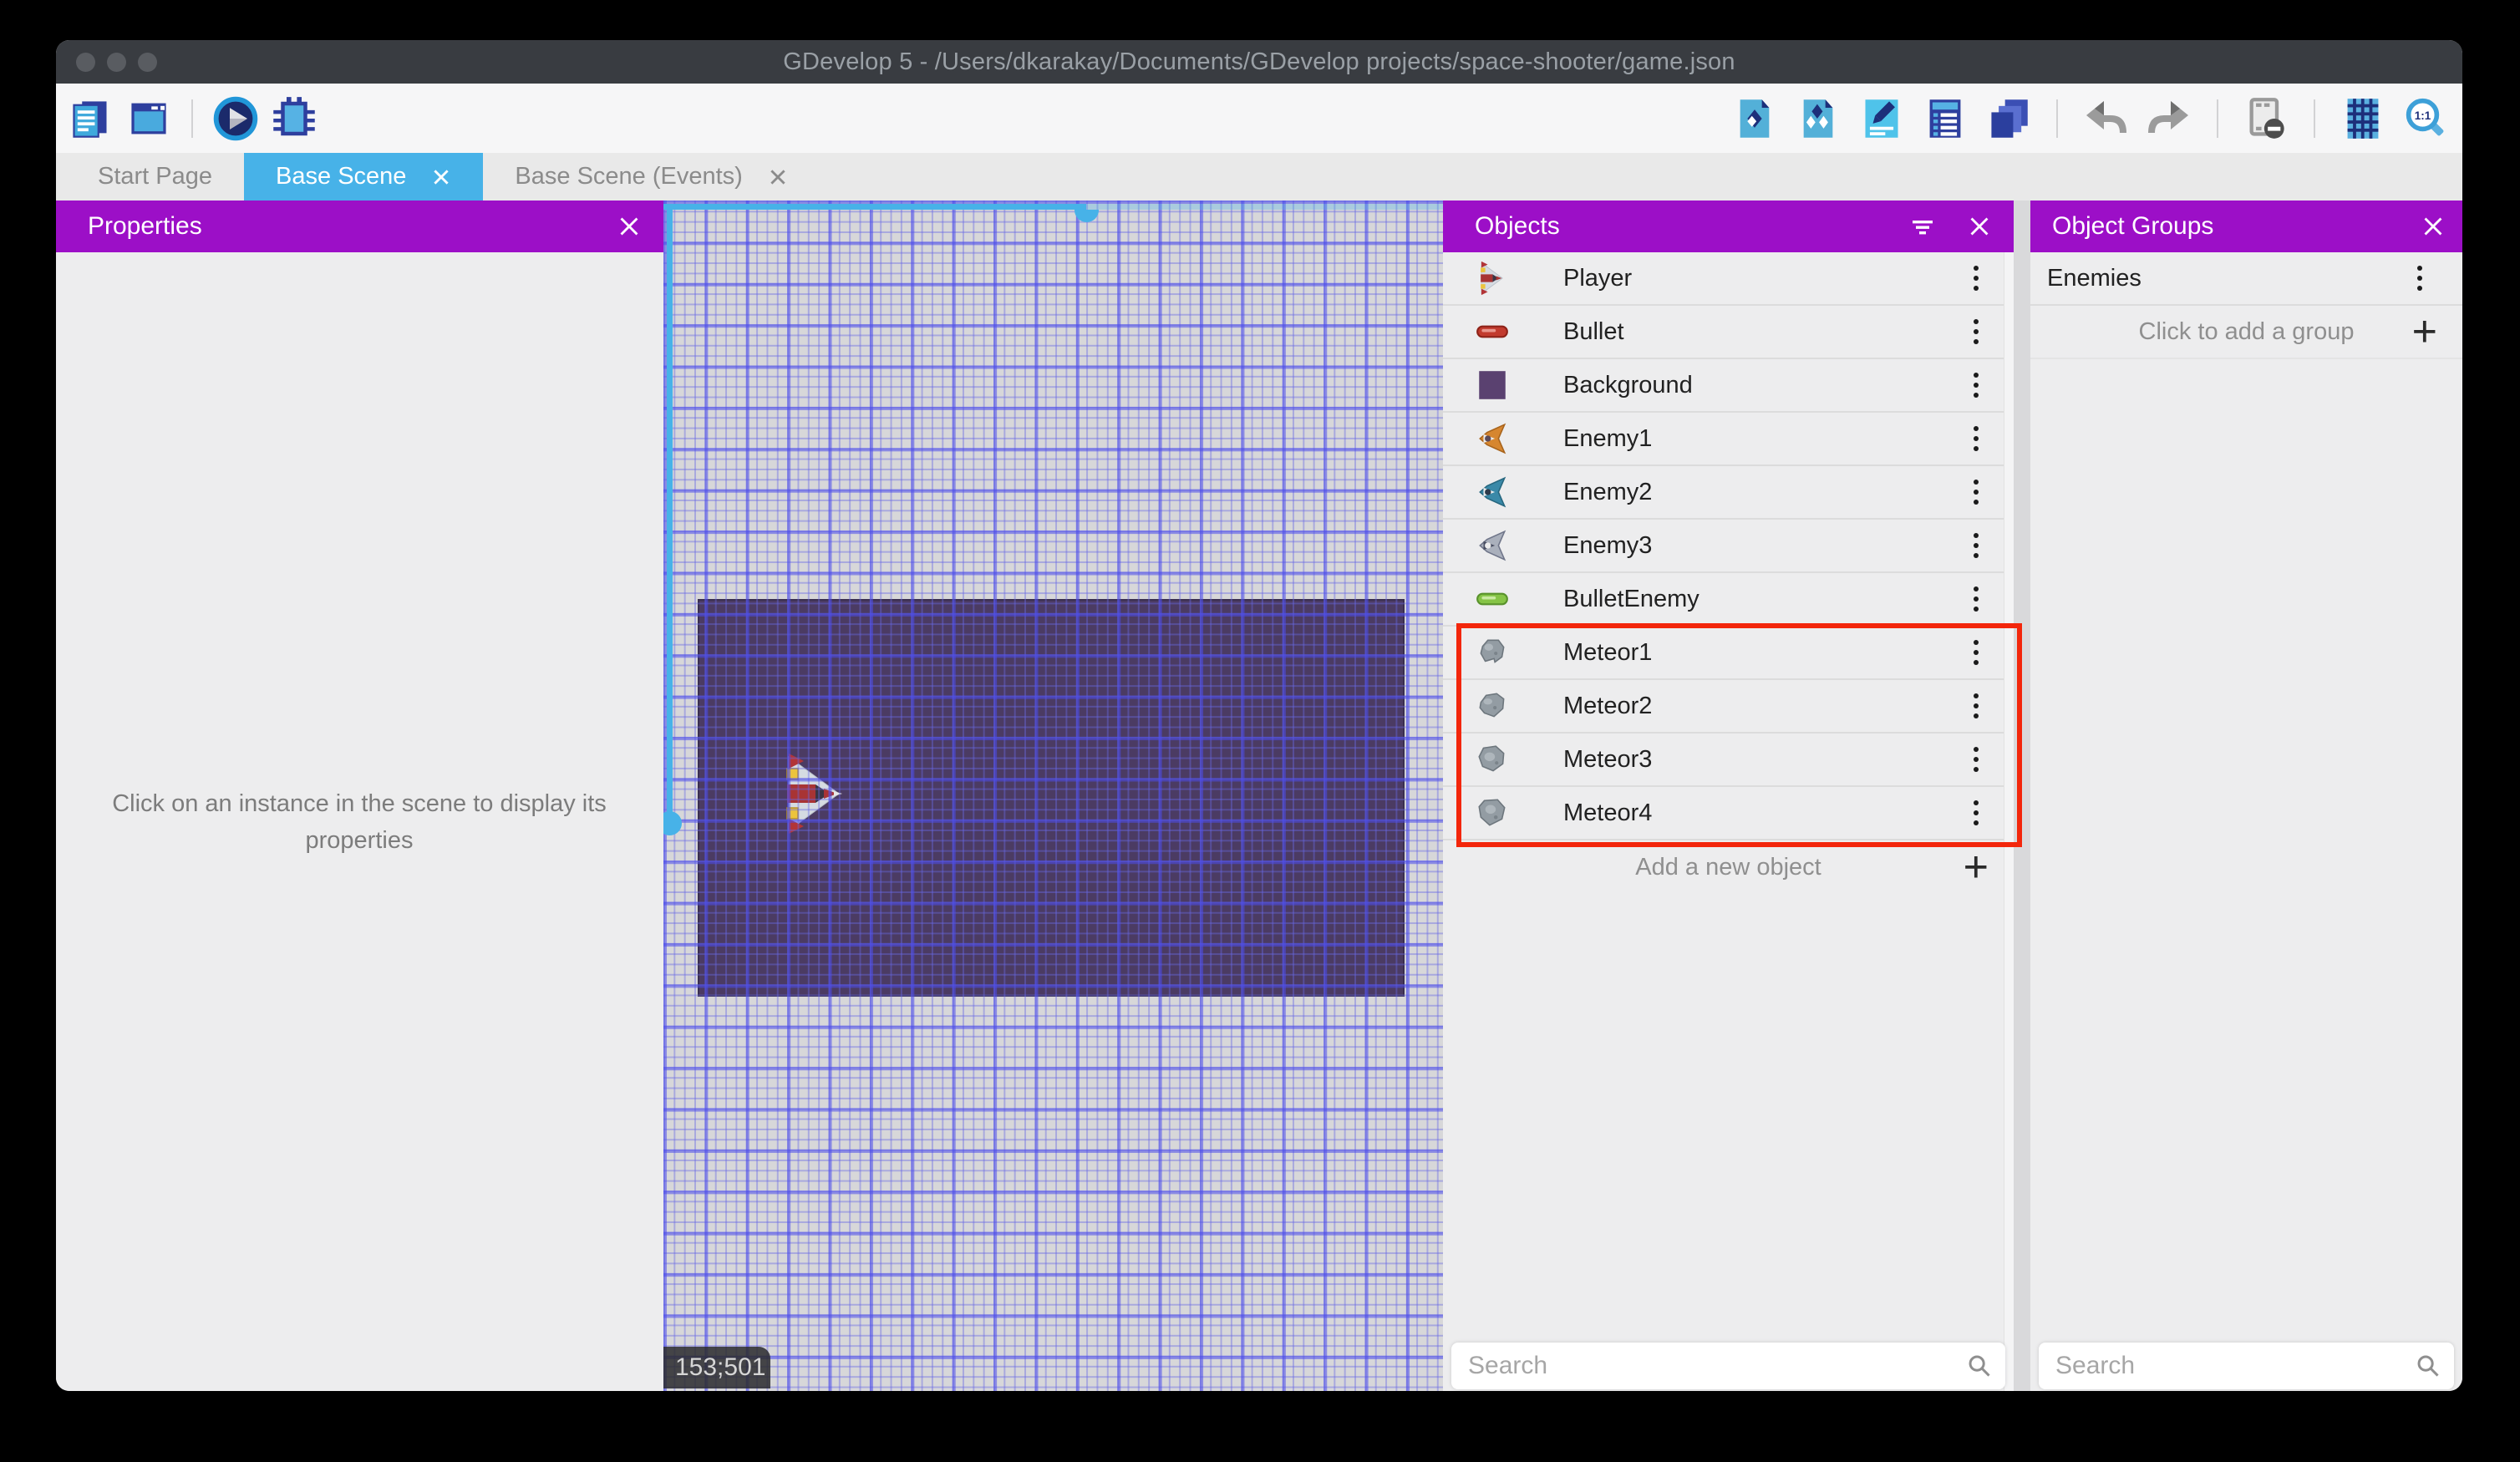 This screenshot has width=2520, height=1462. Describe the element at coordinates (2266, 118) in the screenshot. I see `toggle-mask-button` at that location.